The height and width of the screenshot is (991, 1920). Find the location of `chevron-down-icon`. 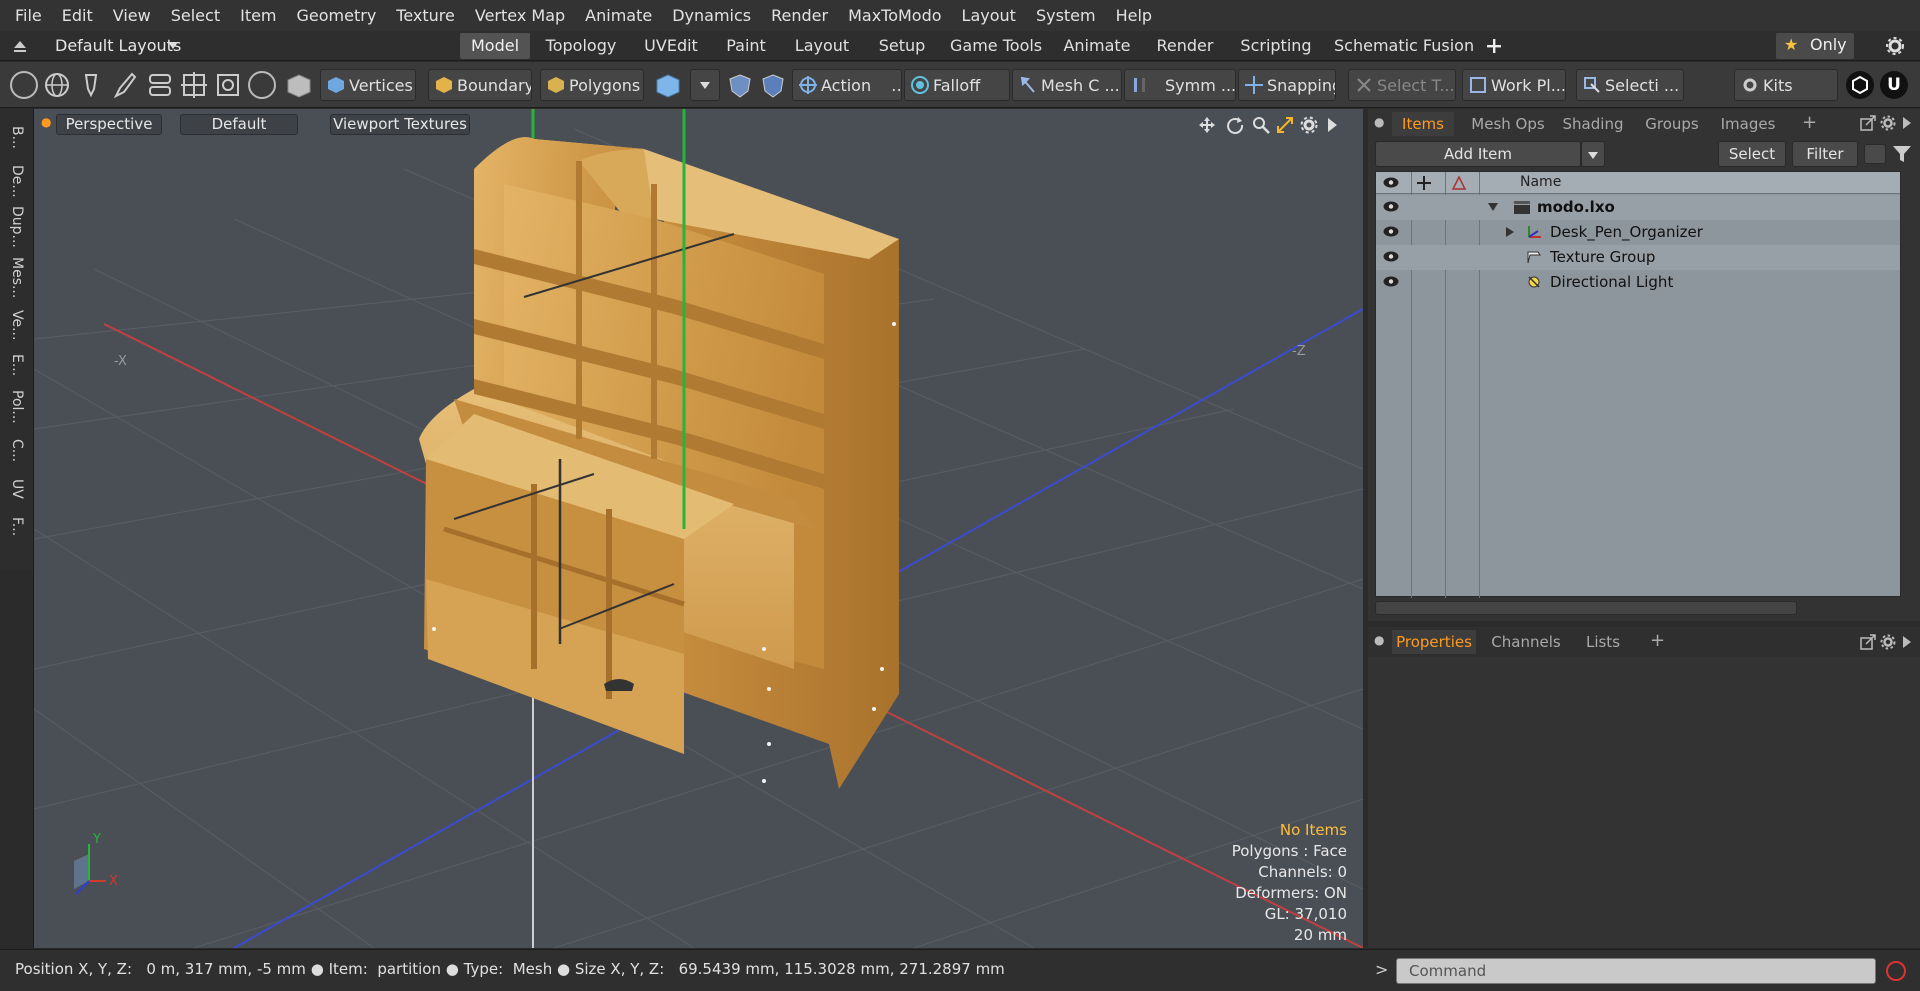

chevron-down-icon is located at coordinates (173, 45).